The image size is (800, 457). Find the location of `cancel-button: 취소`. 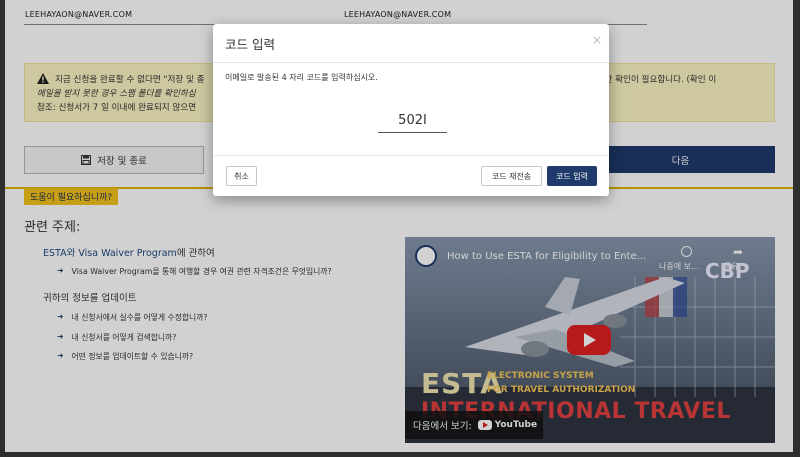

cancel-button: 취소 is located at coordinates (241, 176).